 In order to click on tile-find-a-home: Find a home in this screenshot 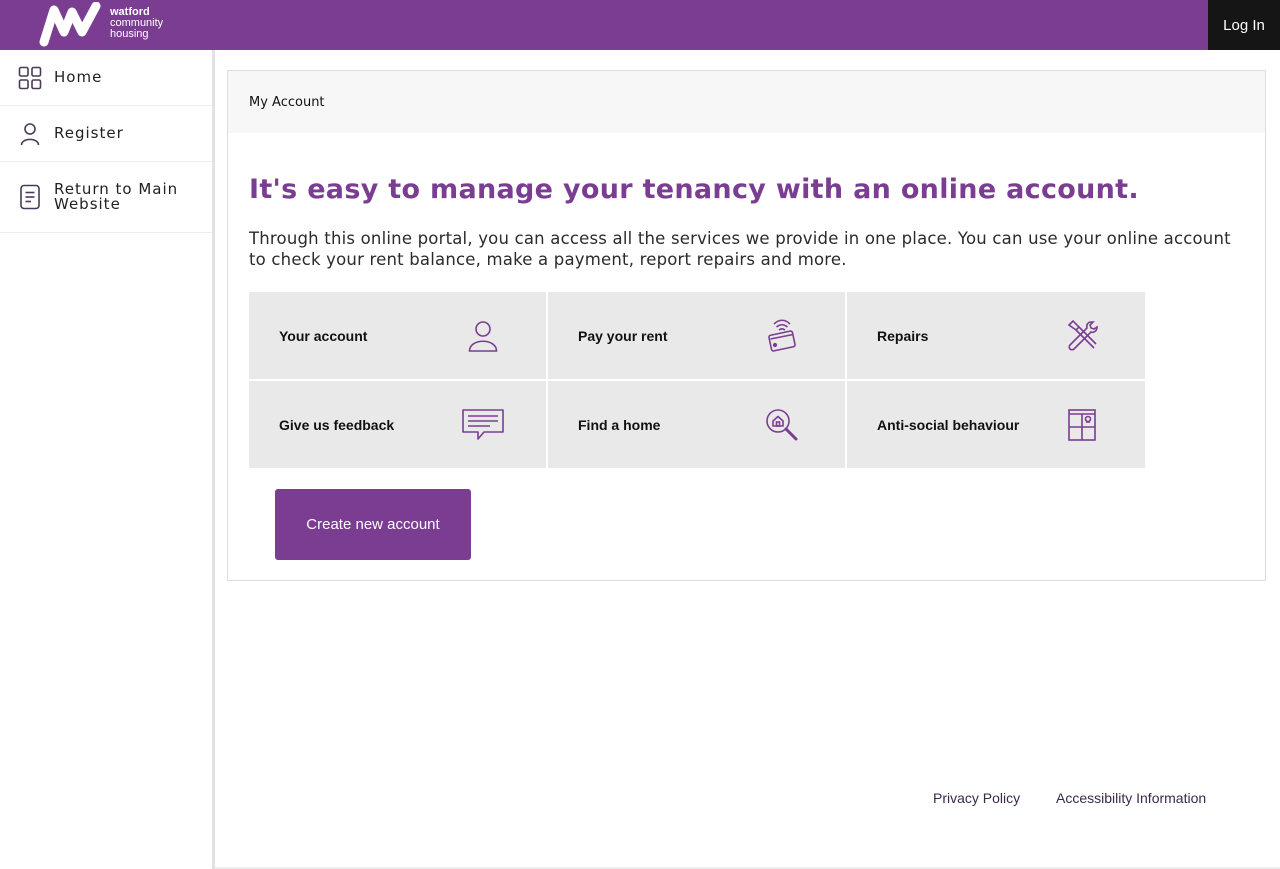, I will do `click(696, 424)`.